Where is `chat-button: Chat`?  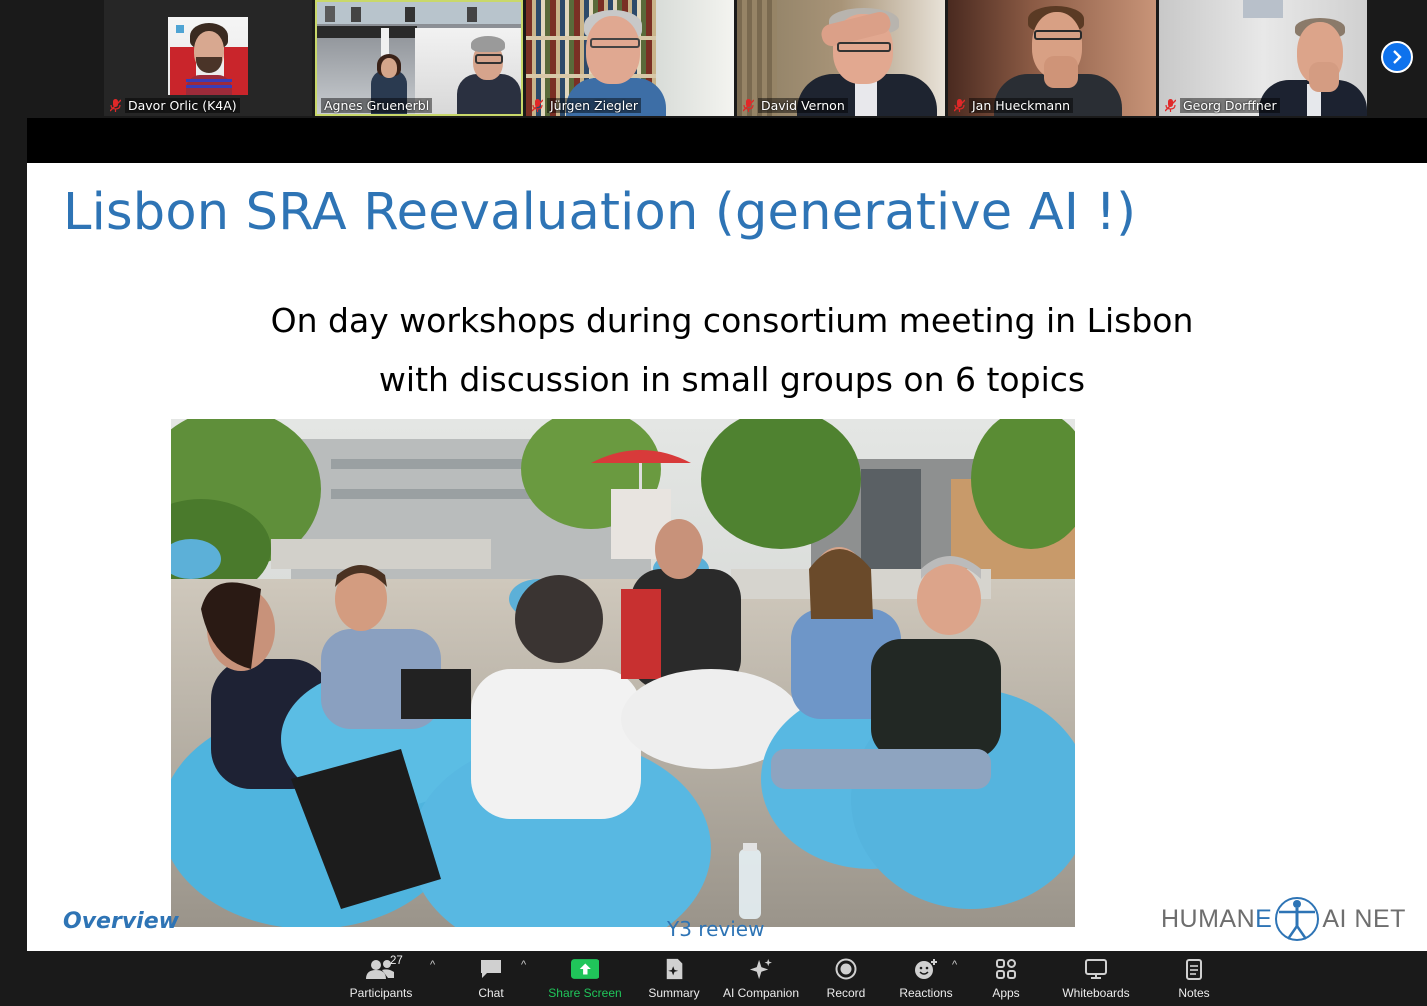 chat-button: Chat is located at coordinates (491, 980).